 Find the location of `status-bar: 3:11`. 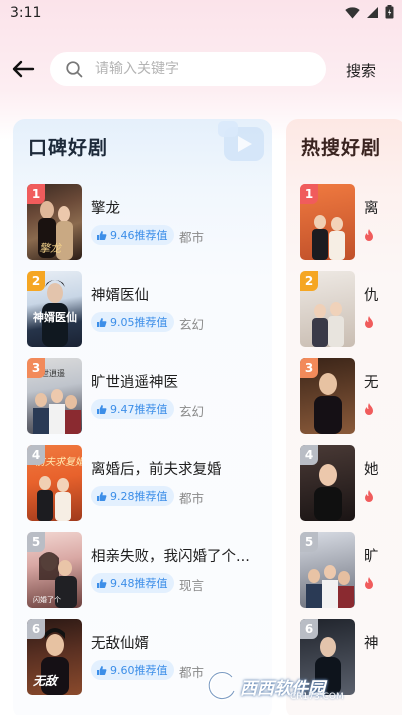

status-bar: 3:11 is located at coordinates (201, 14).